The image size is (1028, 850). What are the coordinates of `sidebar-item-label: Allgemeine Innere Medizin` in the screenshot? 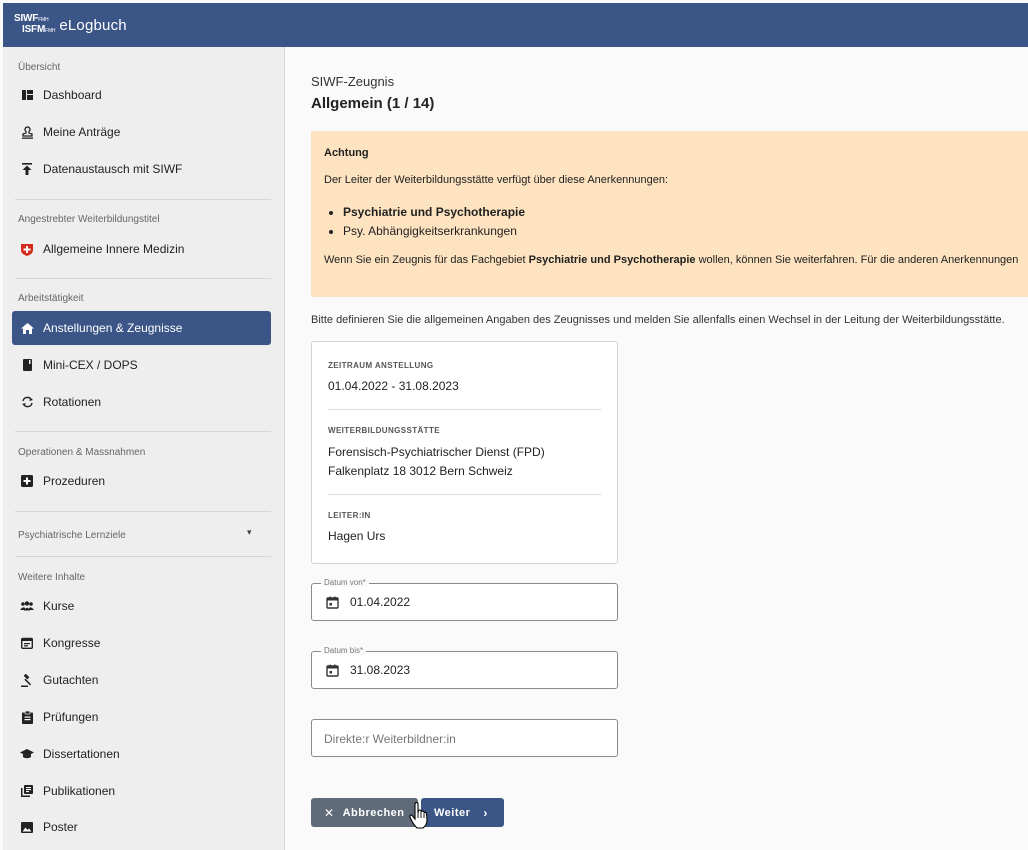 It's located at (114, 249).